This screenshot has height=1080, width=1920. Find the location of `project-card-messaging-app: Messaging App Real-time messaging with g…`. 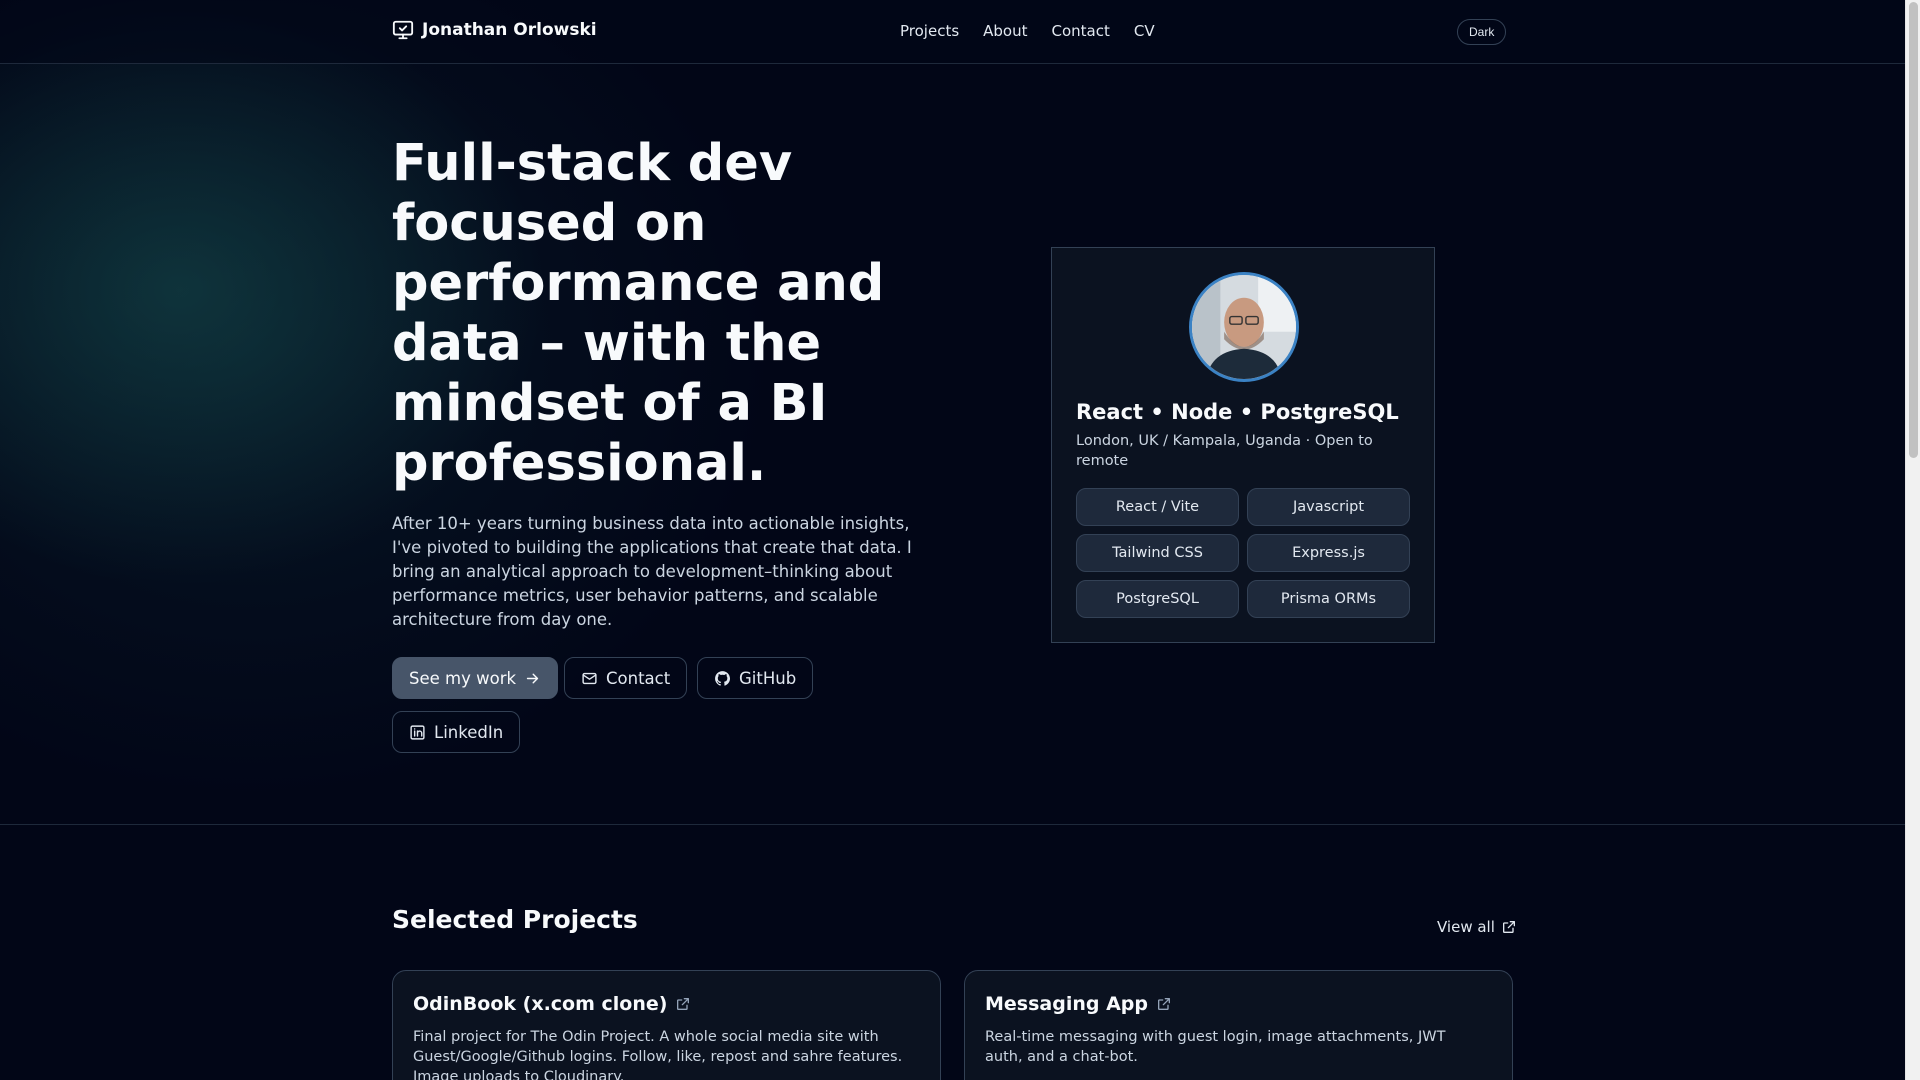

project-card-messaging-app: Messaging App Real-time messaging with g… is located at coordinates (1238, 1025).